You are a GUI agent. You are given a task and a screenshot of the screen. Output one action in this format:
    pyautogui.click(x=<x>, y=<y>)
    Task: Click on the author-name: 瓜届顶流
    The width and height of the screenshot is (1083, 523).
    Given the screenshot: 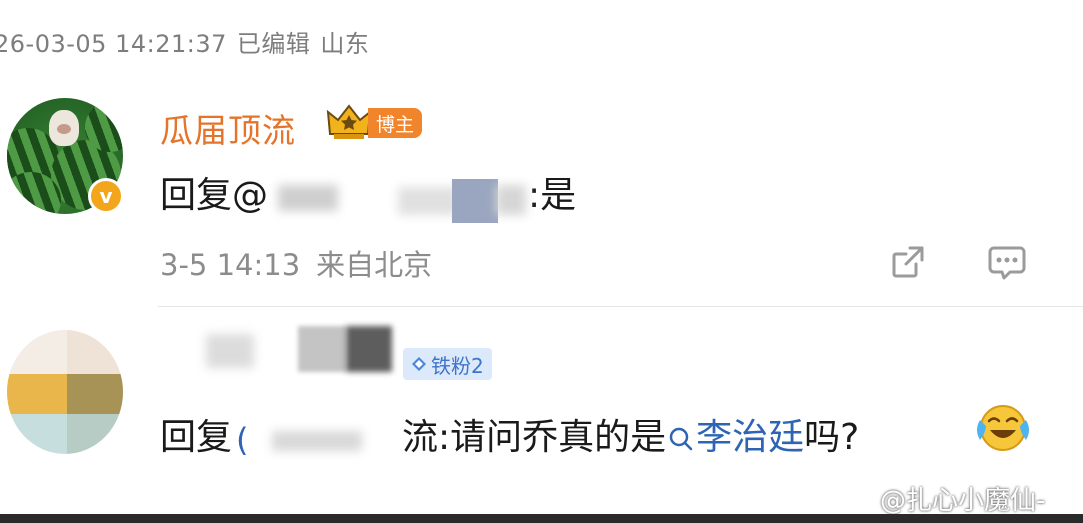 What is the action you would take?
    pyautogui.click(x=228, y=128)
    